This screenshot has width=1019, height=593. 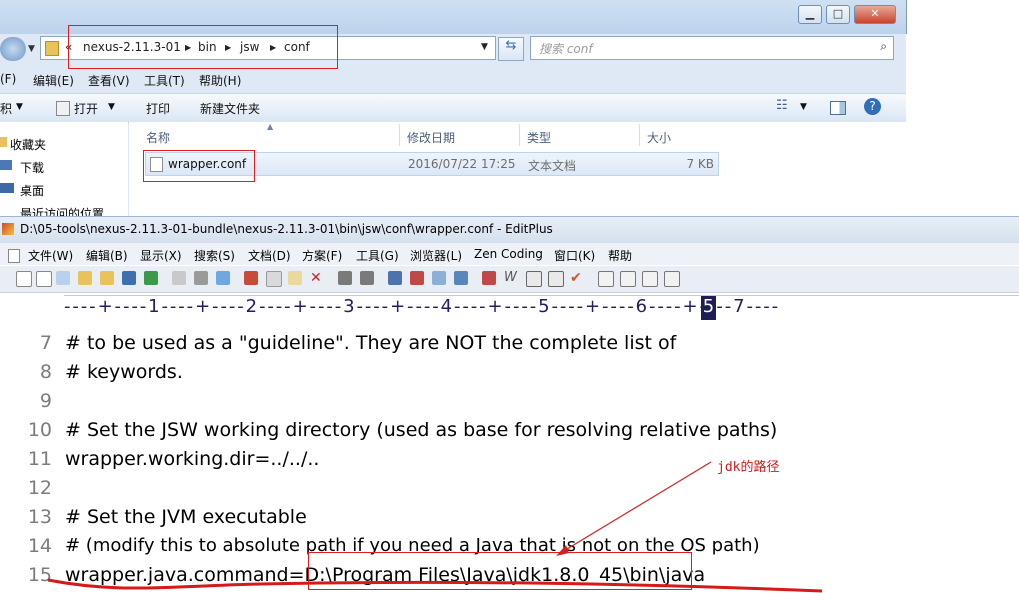 I want to click on navigation-pane: 收藏夹 下载 桌面 最近访问的位置, so click(x=64, y=169).